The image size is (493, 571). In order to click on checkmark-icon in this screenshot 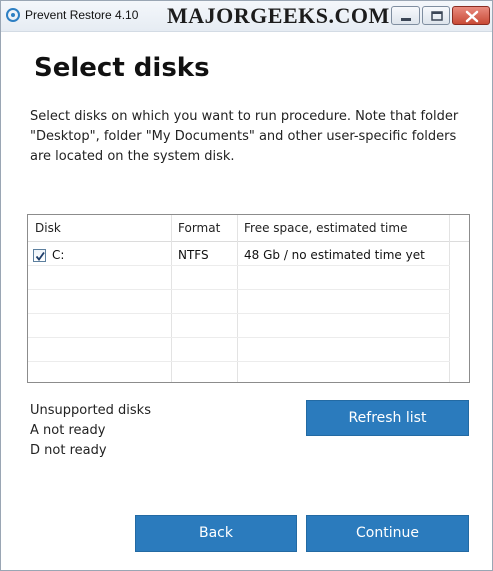, I will do `click(40, 256)`.